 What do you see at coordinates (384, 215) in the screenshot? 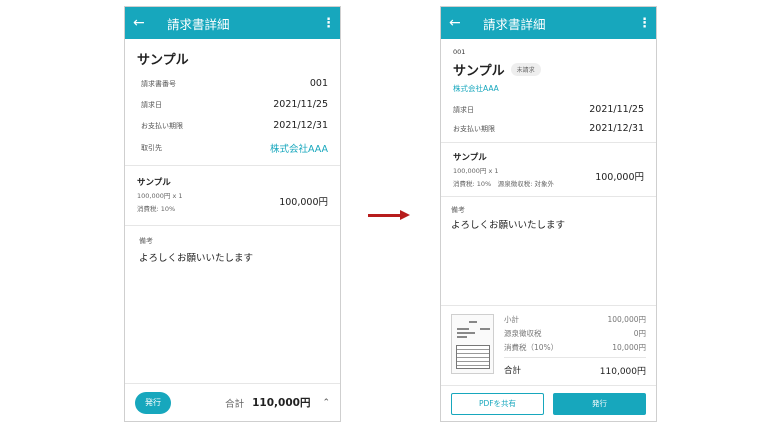
I see `transition-arrow-shaft` at bounding box center [384, 215].